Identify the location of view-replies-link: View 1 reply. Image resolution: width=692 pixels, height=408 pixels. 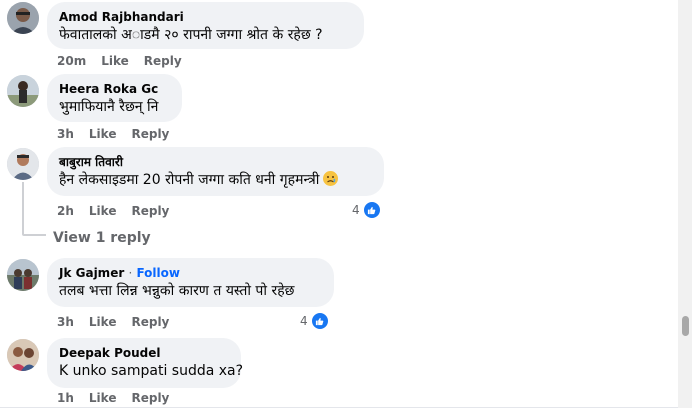
(102, 238).